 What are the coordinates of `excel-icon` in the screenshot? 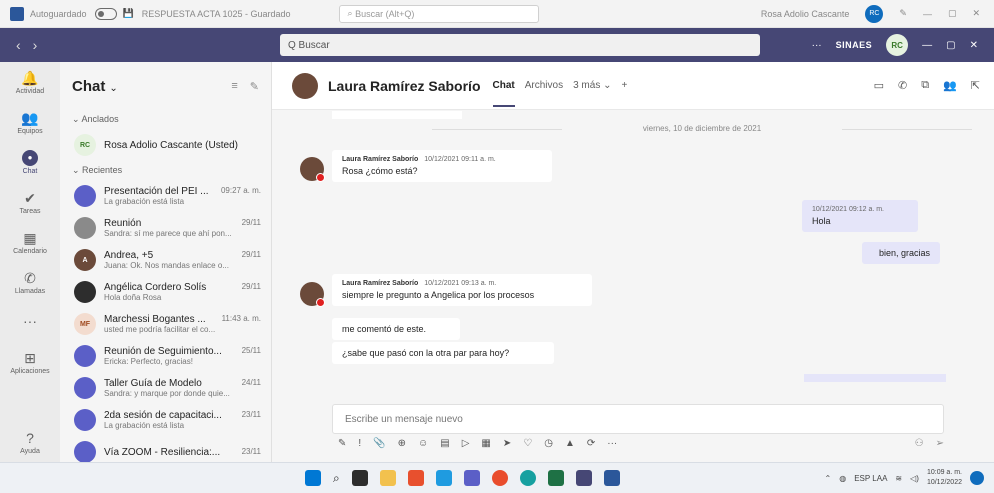 It's located at (555, 478).